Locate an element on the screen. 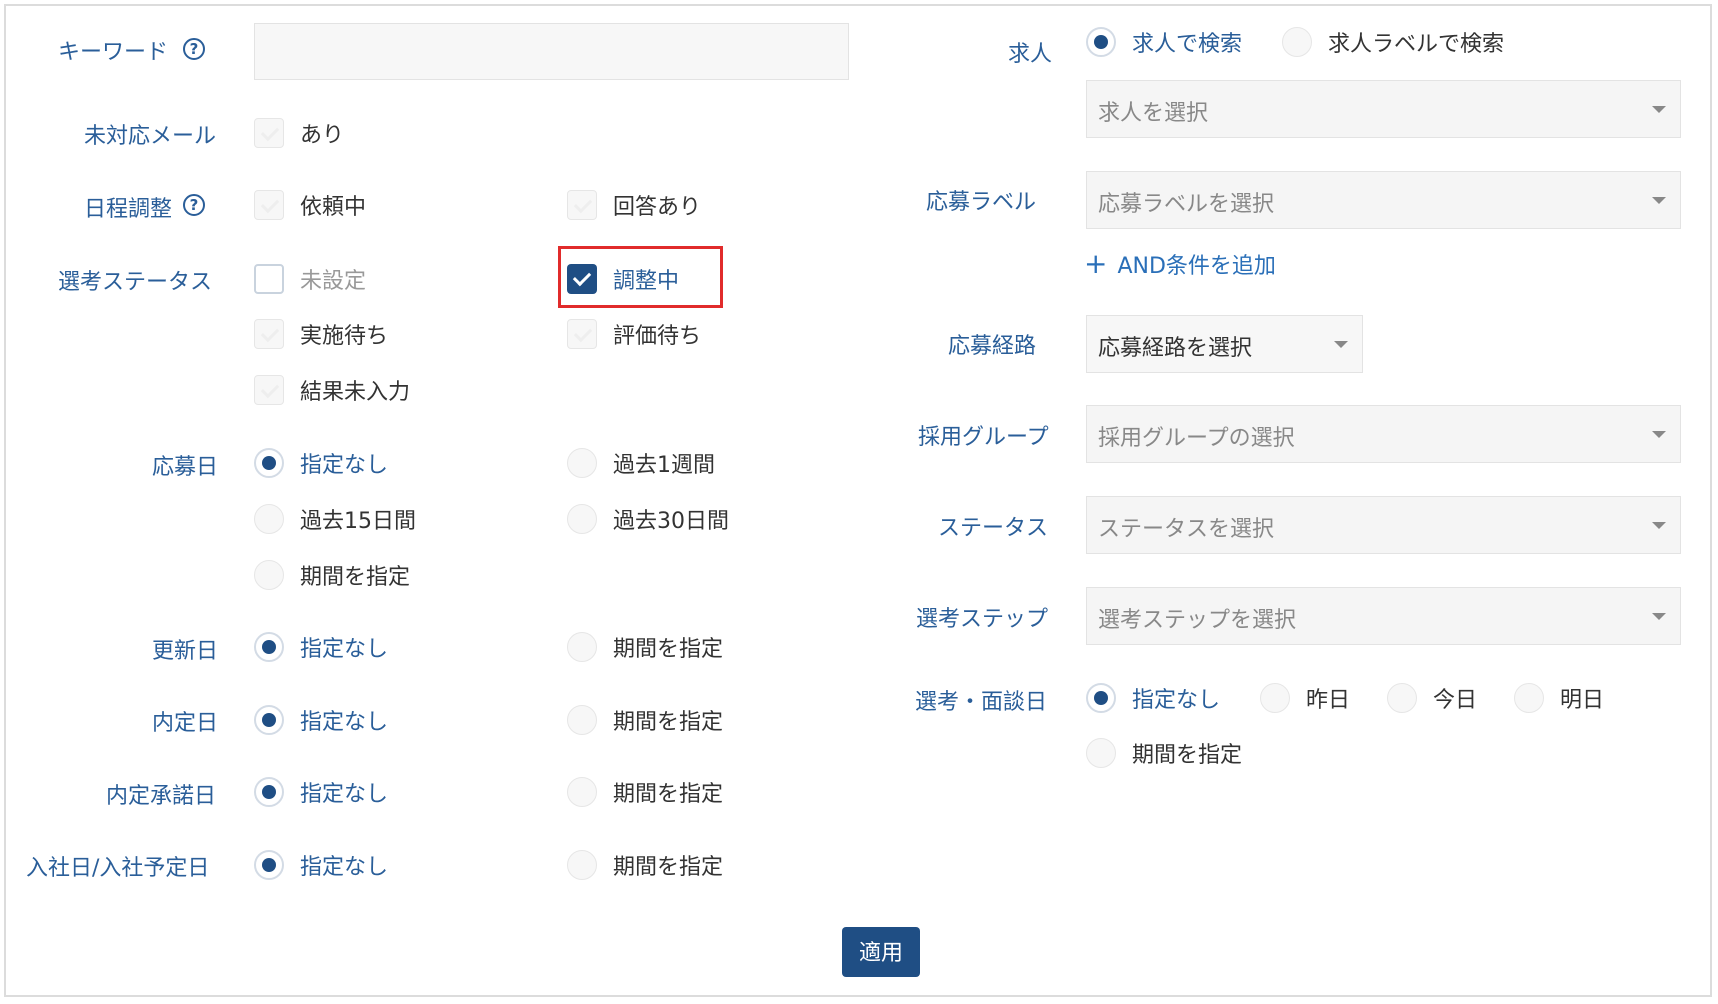 The height and width of the screenshot is (1004, 1718). recruit-group-select: 採用グループの選択 is located at coordinates (1383, 434).